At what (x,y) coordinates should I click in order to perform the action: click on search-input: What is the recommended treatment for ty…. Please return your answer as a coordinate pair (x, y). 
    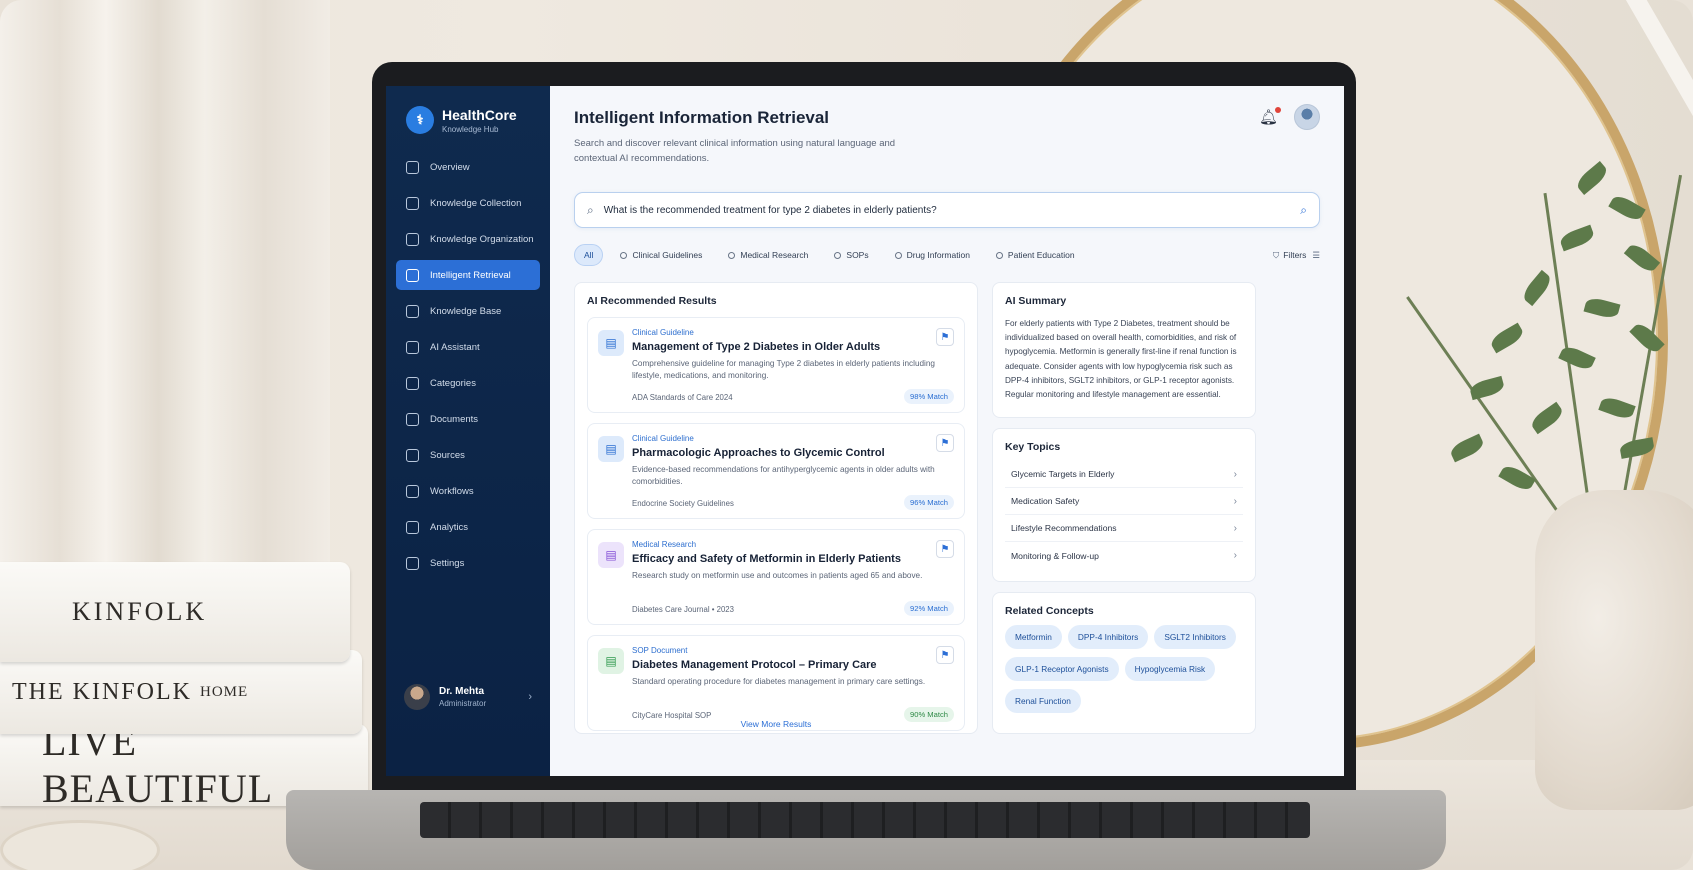
    Looking at the image, I should click on (952, 210).